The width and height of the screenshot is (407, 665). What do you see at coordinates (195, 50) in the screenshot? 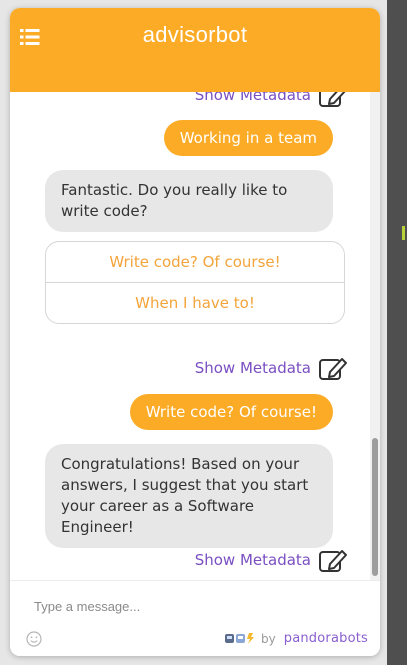
I see `chat-header: advisorbot` at bounding box center [195, 50].